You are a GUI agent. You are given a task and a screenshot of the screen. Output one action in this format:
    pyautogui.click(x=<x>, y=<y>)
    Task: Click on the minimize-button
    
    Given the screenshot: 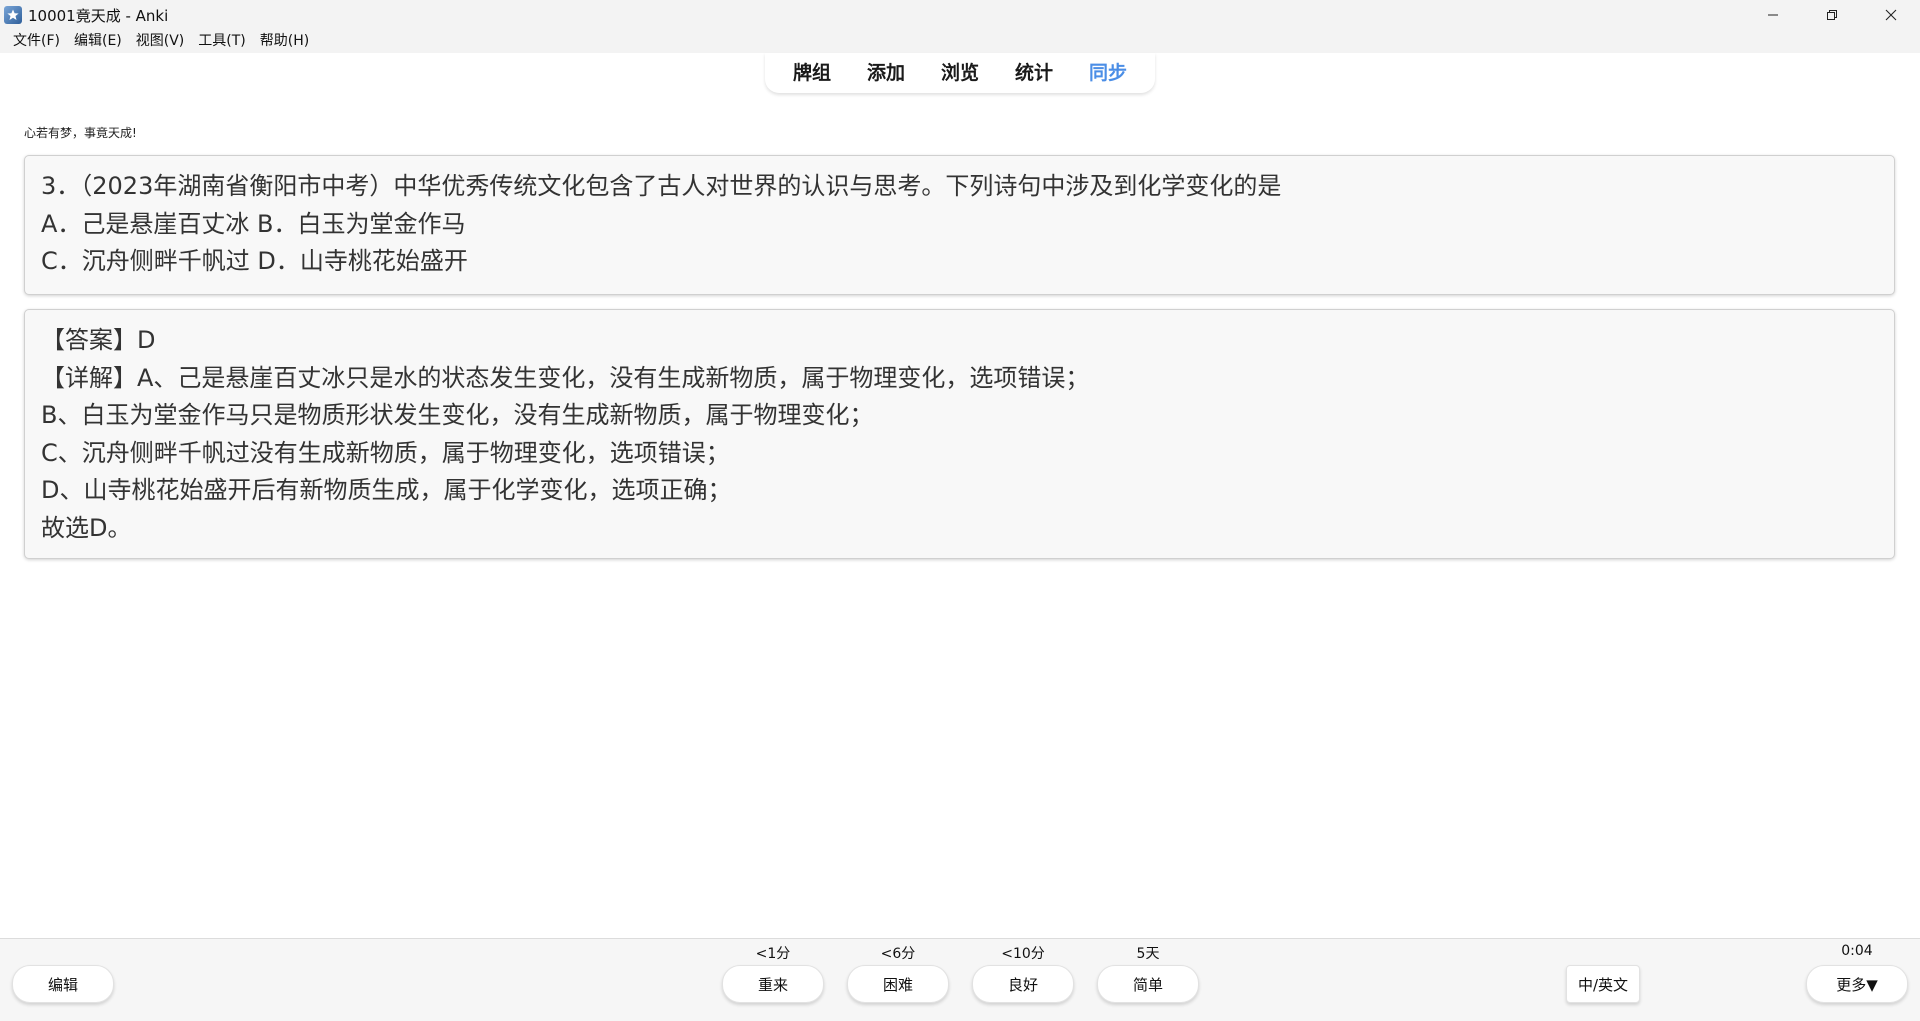 What is the action you would take?
    pyautogui.click(x=1772, y=15)
    